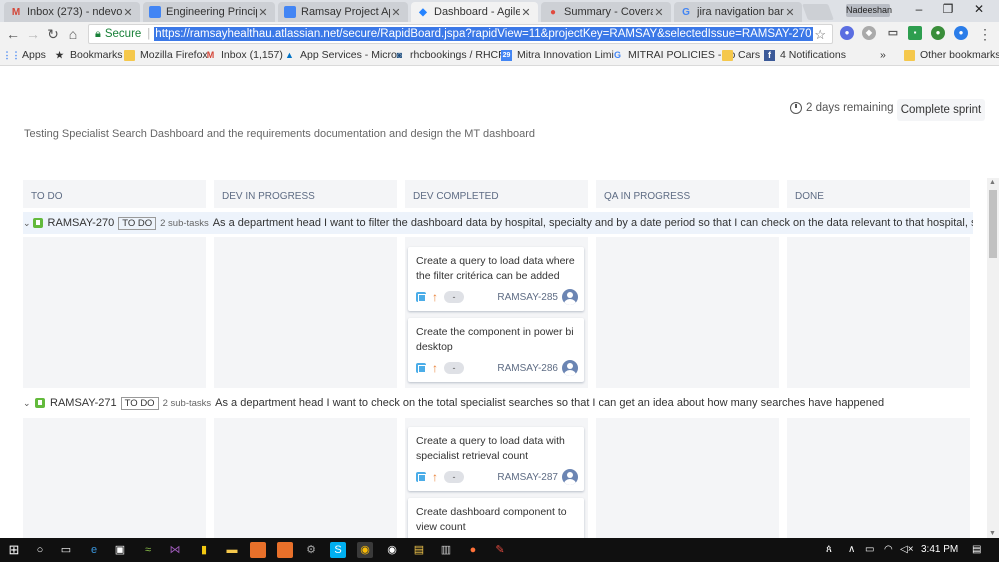  Describe the element at coordinates (919, 9) in the screenshot. I see `minimize-icon: –` at that location.